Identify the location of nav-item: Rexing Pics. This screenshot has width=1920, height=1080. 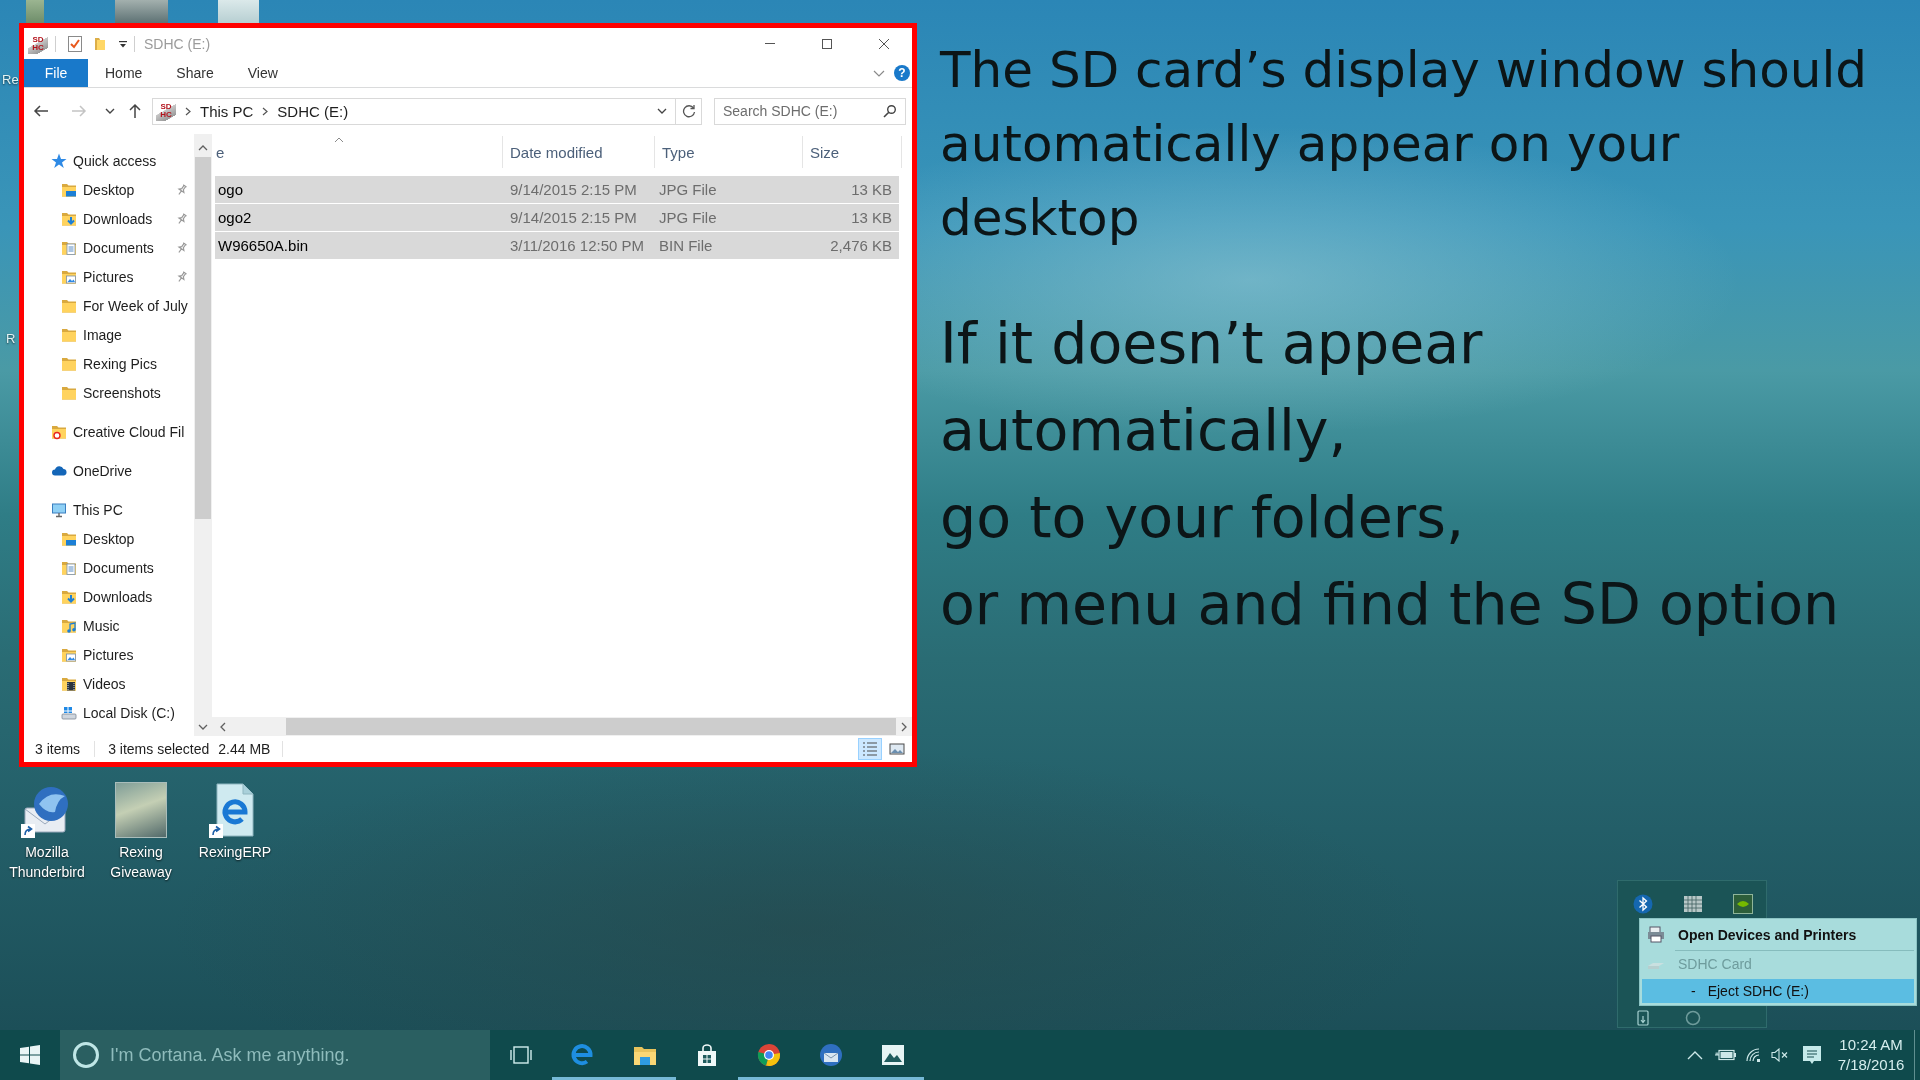
(109, 363).